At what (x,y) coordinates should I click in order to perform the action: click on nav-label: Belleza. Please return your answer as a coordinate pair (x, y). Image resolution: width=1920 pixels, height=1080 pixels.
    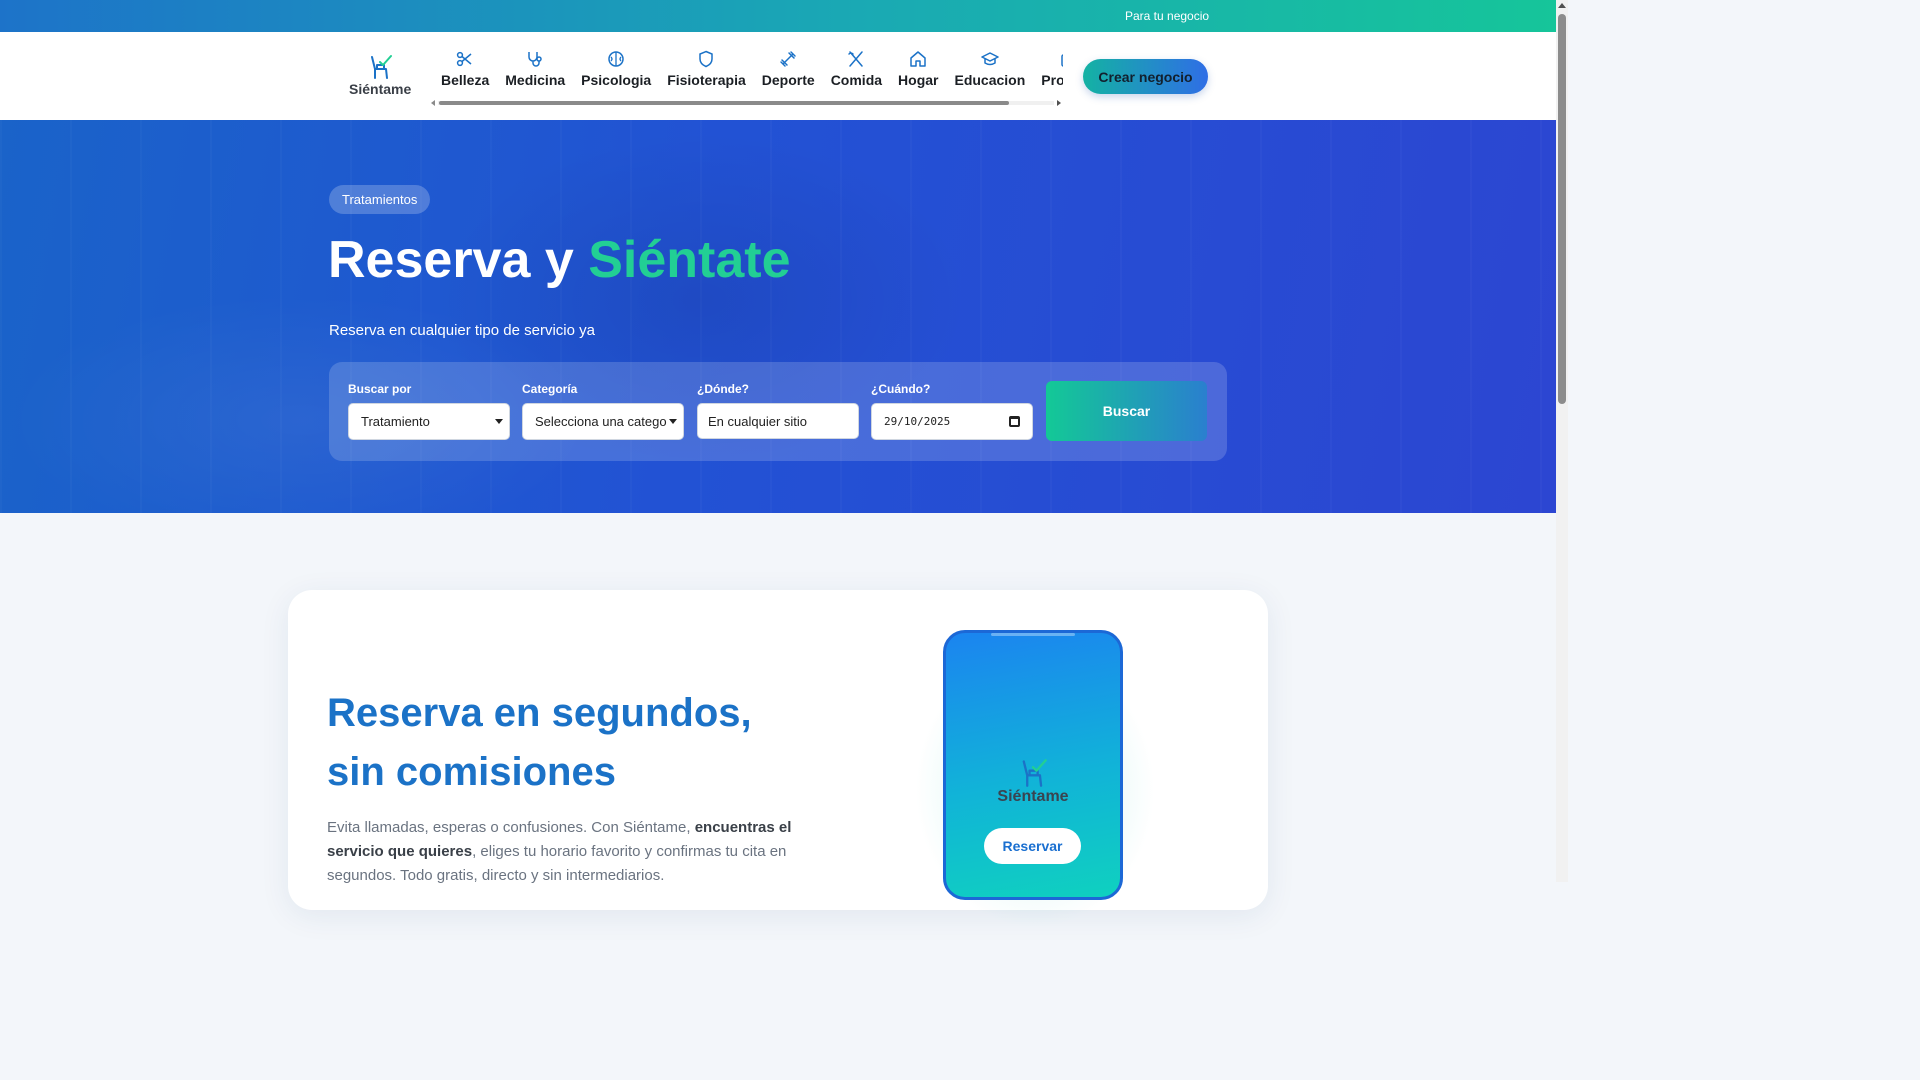
    Looking at the image, I should click on (465, 80).